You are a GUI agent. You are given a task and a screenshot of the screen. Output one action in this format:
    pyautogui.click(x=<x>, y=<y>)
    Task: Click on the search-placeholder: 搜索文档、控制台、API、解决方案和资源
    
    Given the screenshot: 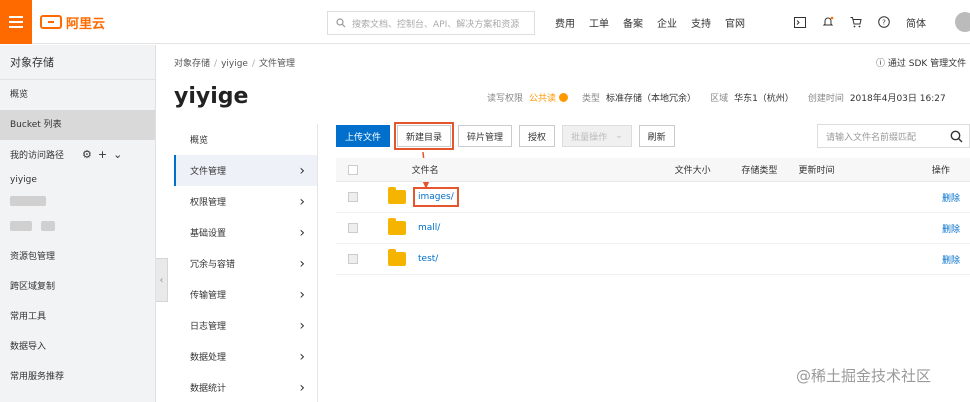 What is the action you would take?
    pyautogui.click(x=436, y=24)
    